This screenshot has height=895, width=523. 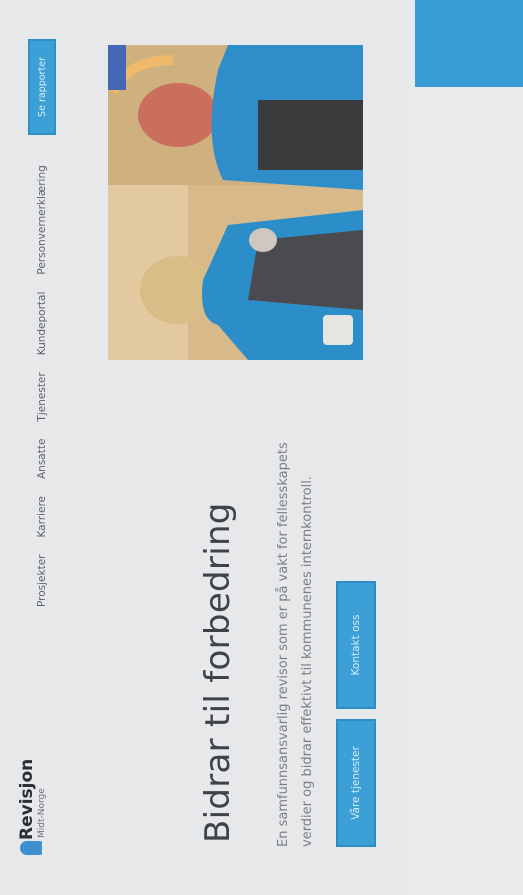 I want to click on nav-item-kundeportal: Kundeportal, so click(x=42, y=324).